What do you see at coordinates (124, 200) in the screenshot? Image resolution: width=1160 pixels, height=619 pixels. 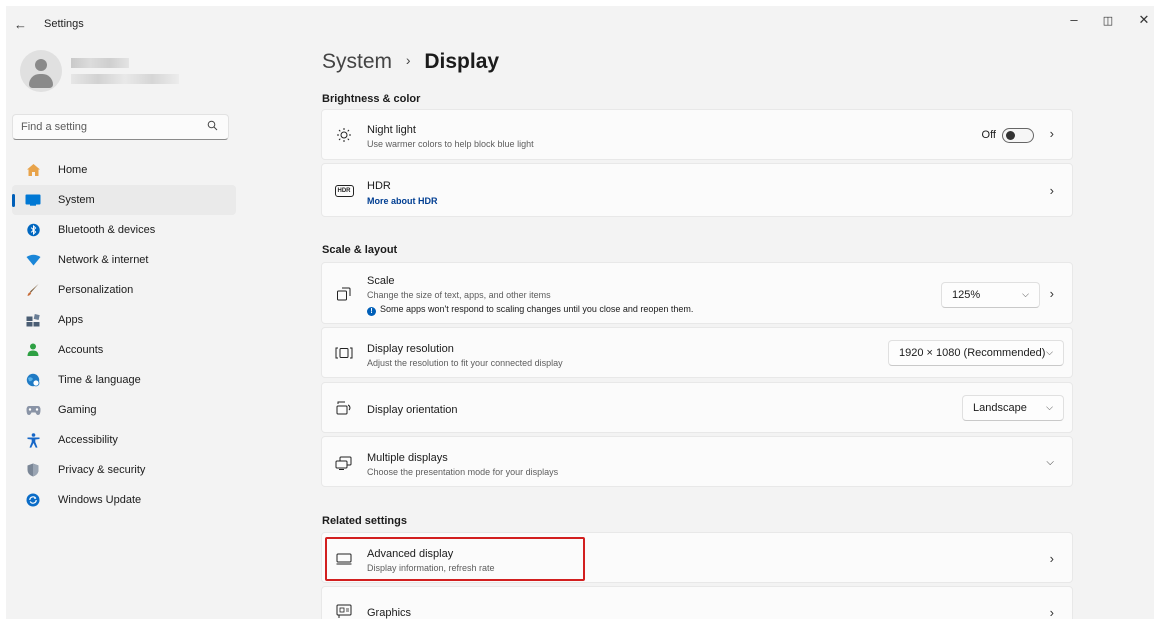 I see `sidebar-item-system: System` at bounding box center [124, 200].